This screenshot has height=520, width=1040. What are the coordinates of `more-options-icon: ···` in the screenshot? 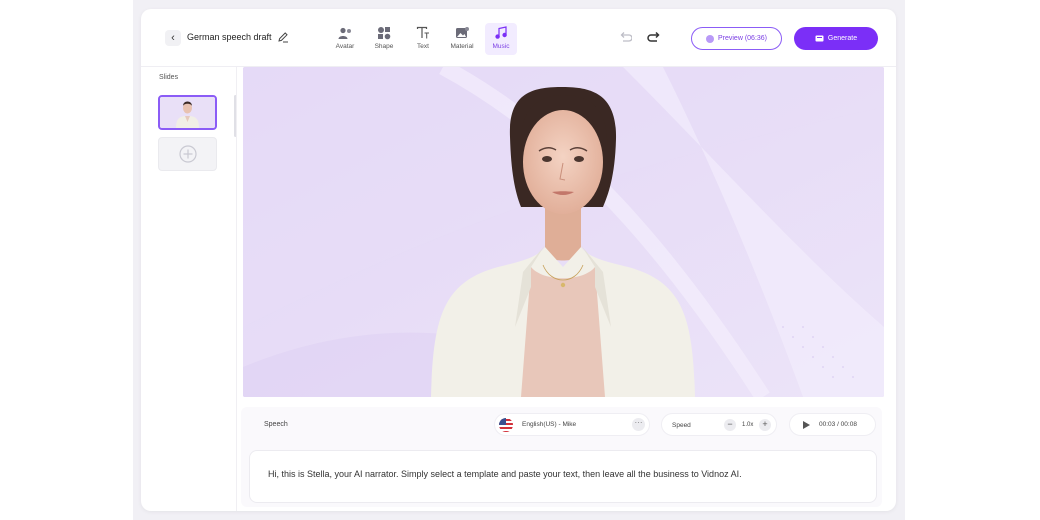 It's located at (638, 424).